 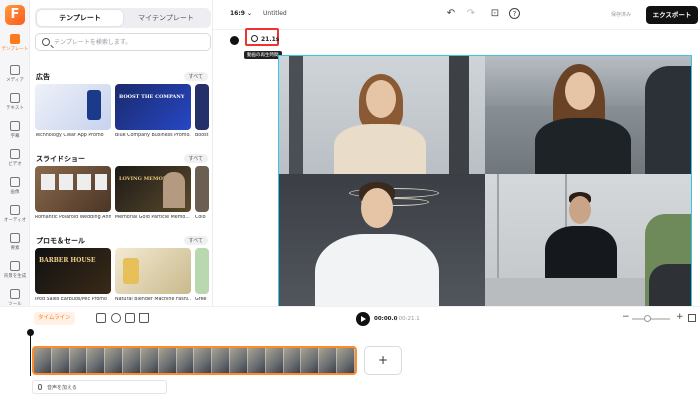 I want to click on rail-label: テンプレート, so click(x=15, y=49).